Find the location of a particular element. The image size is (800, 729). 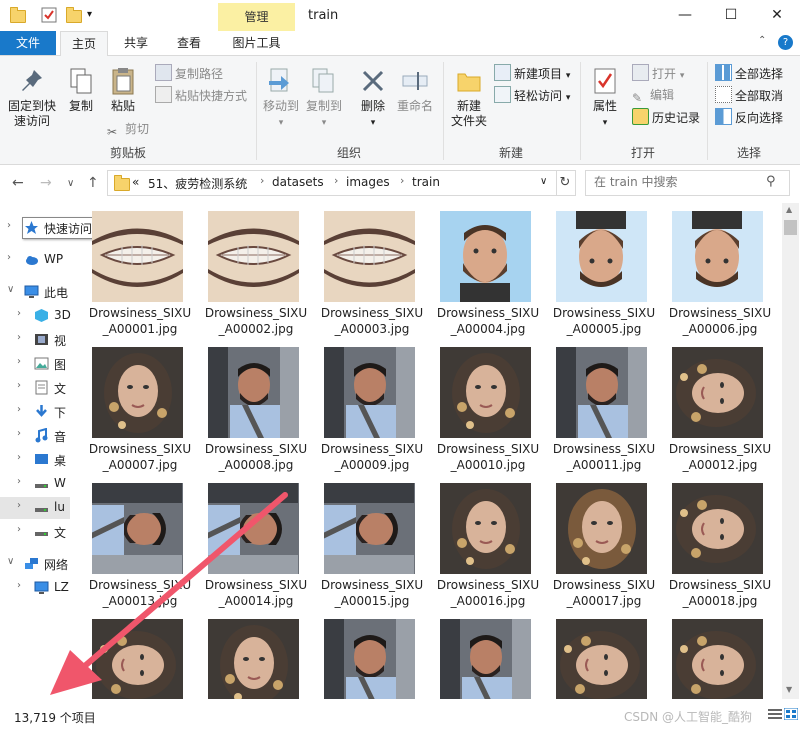

breadcrumb-overflow: « is located at coordinates (135, 182).